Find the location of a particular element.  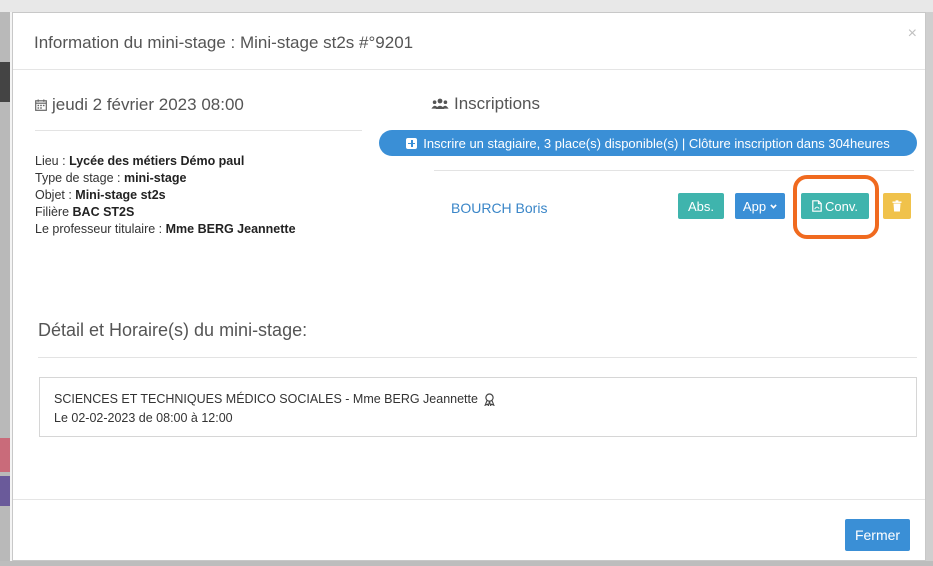

background-bottom-edge is located at coordinates (466, 563).